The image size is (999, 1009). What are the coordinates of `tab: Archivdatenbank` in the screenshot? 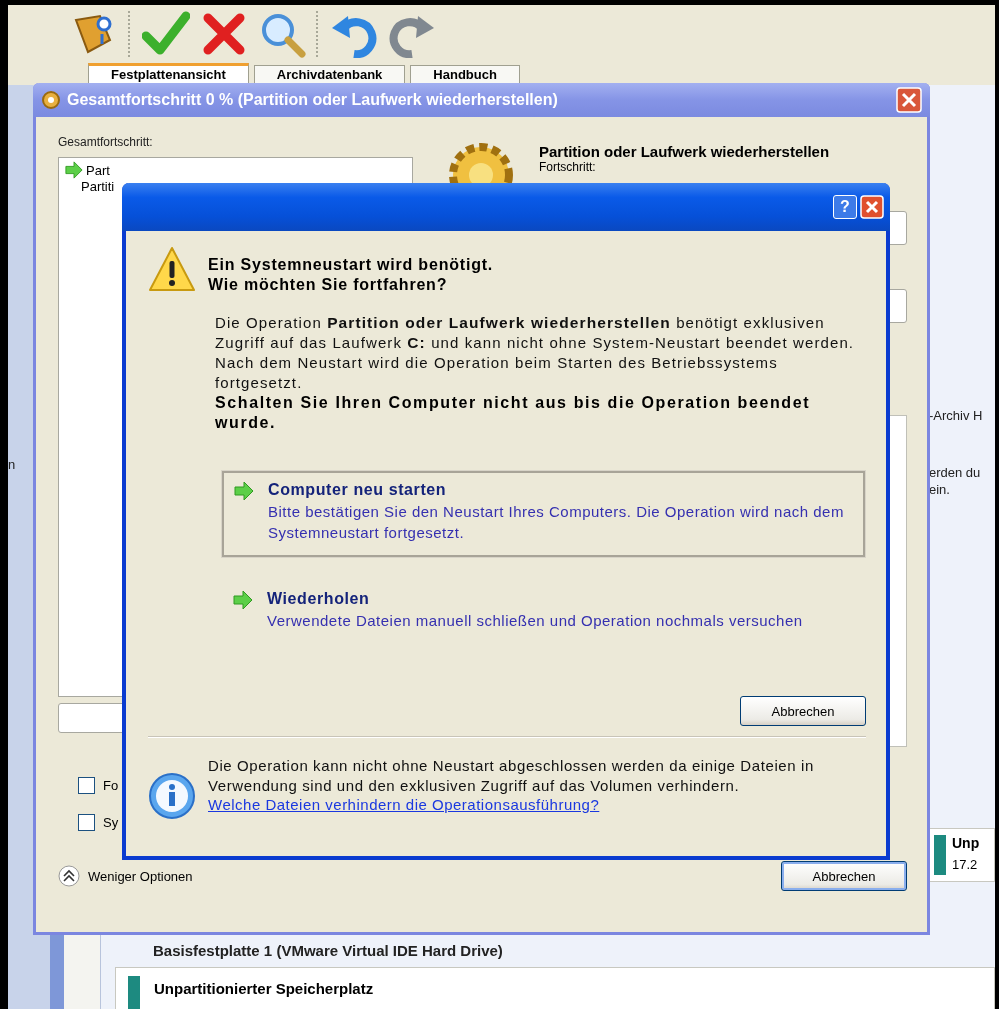 It's located at (329, 75).